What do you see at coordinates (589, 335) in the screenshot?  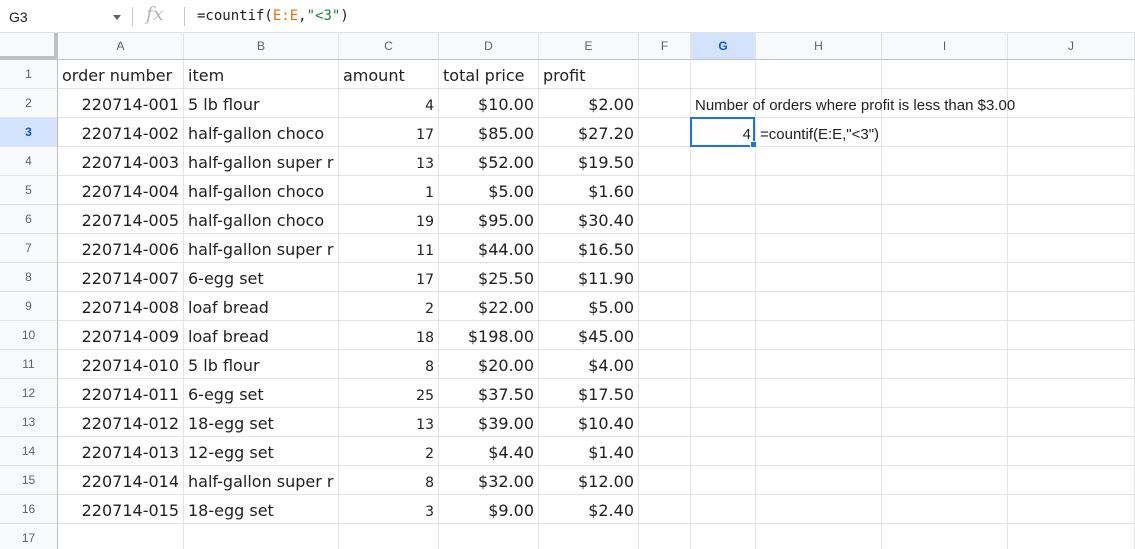 I see `profit-cell: $45.00` at bounding box center [589, 335].